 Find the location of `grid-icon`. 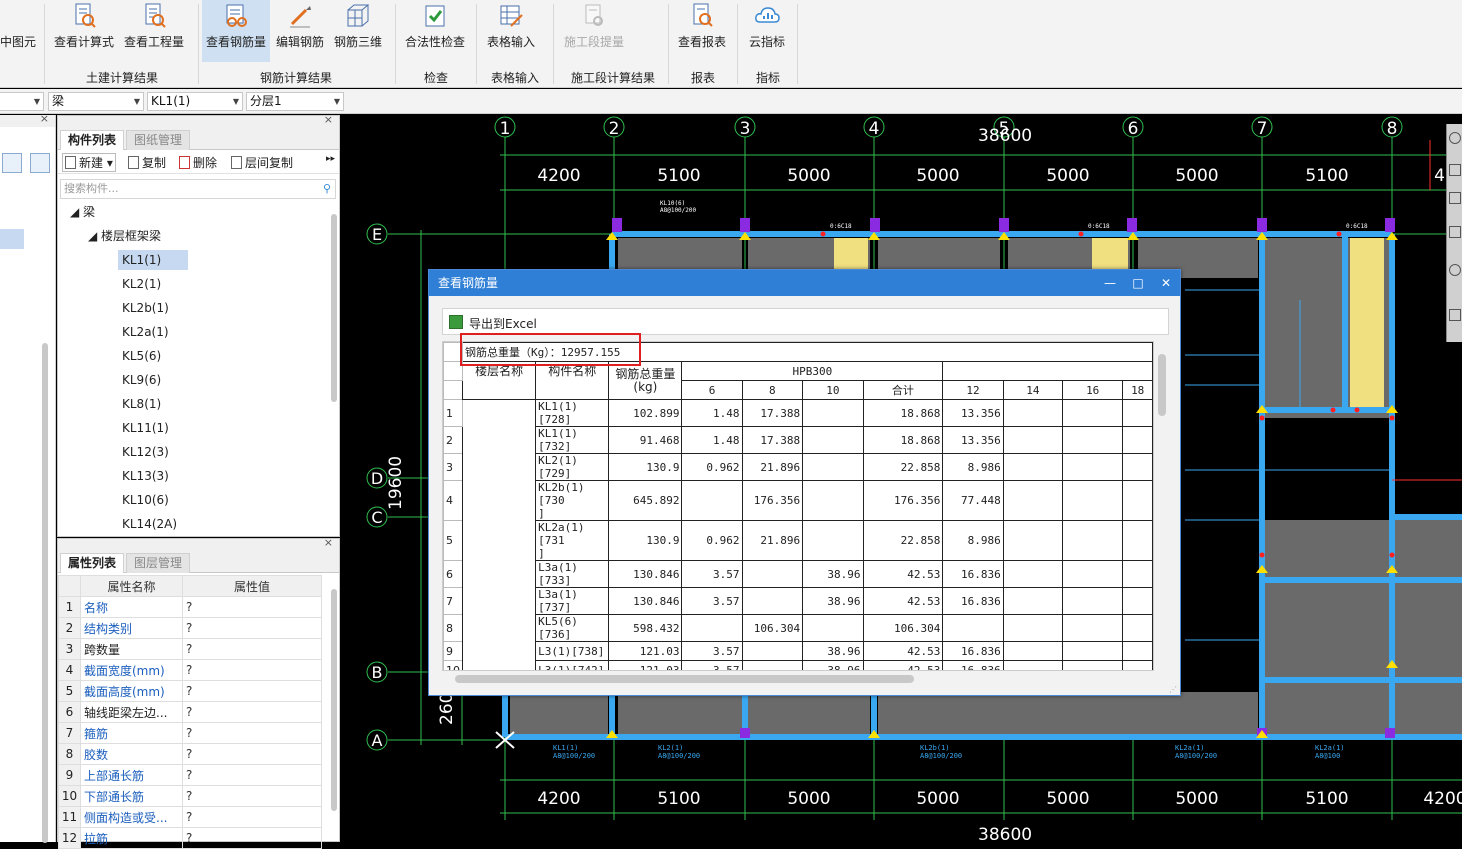

grid-icon is located at coordinates (1455, 315).